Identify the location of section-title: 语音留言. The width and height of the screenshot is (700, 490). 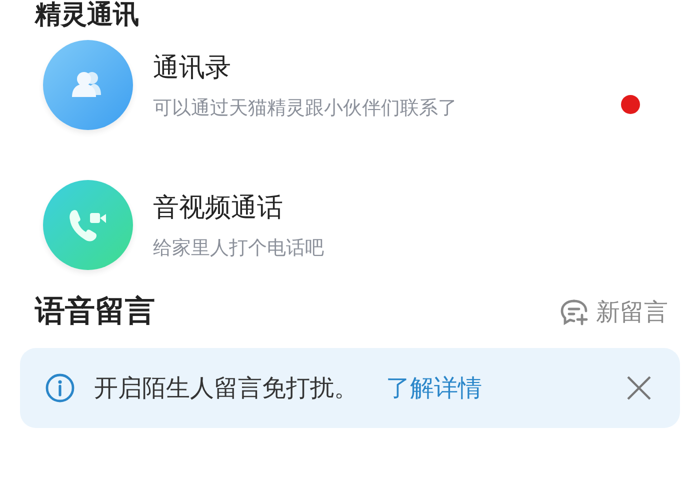
(95, 312).